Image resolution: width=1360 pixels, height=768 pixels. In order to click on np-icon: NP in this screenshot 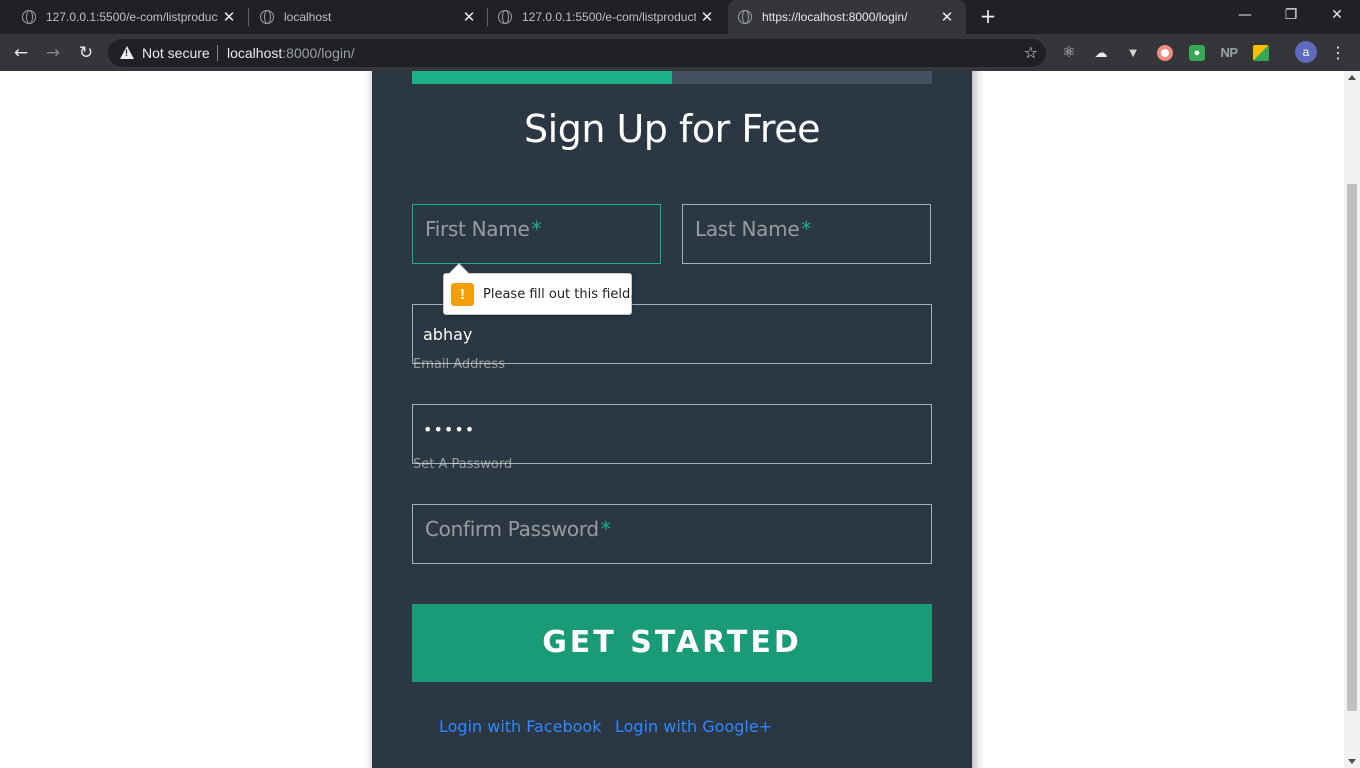, I will do `click(1229, 53)`.